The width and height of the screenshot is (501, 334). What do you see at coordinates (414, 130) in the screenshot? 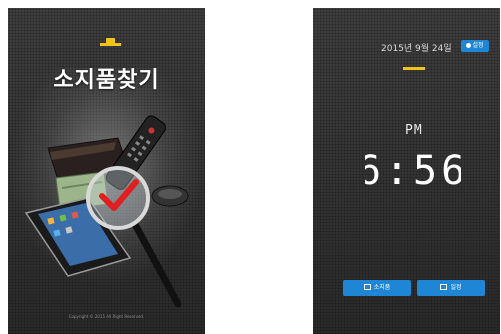
I see `ampm-label: PM` at bounding box center [414, 130].